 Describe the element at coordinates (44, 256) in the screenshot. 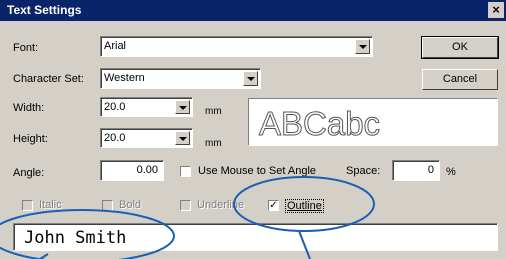

I see `annotation-line-name` at that location.